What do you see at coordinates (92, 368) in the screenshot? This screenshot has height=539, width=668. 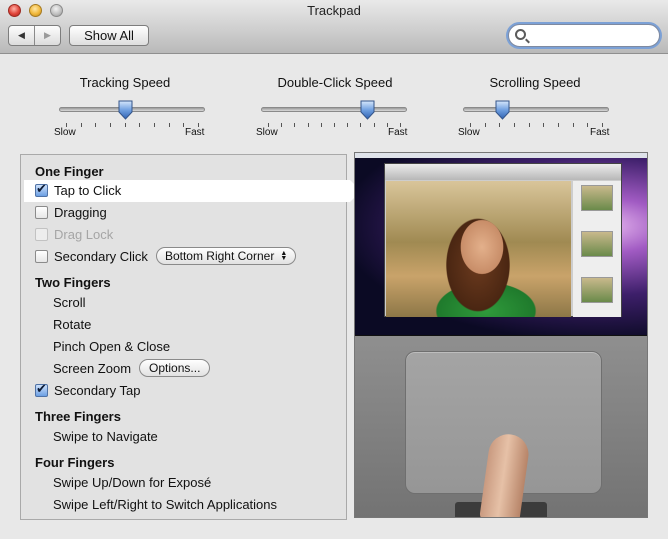 I see `screen-zoom-label: Screen Zoom` at bounding box center [92, 368].